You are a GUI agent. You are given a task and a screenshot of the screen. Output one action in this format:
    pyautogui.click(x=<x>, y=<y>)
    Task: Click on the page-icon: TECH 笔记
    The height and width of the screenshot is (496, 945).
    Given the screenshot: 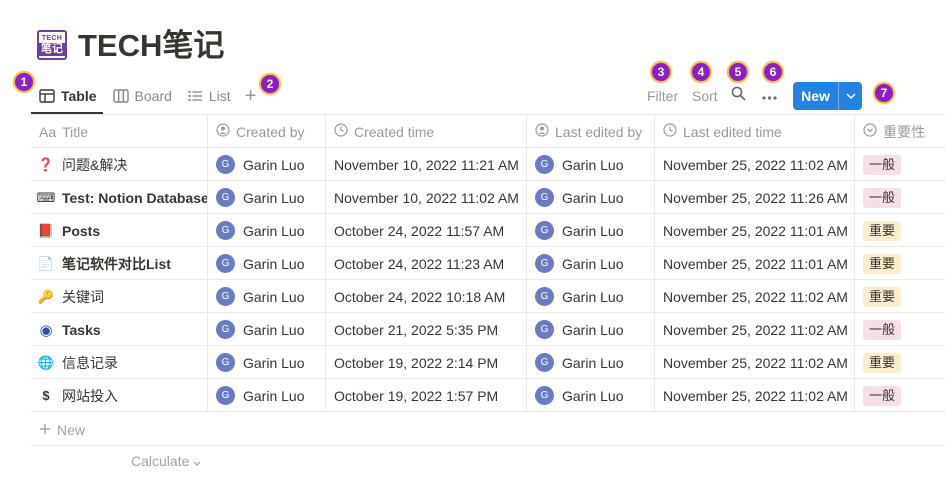 What is the action you would take?
    pyautogui.click(x=52, y=45)
    